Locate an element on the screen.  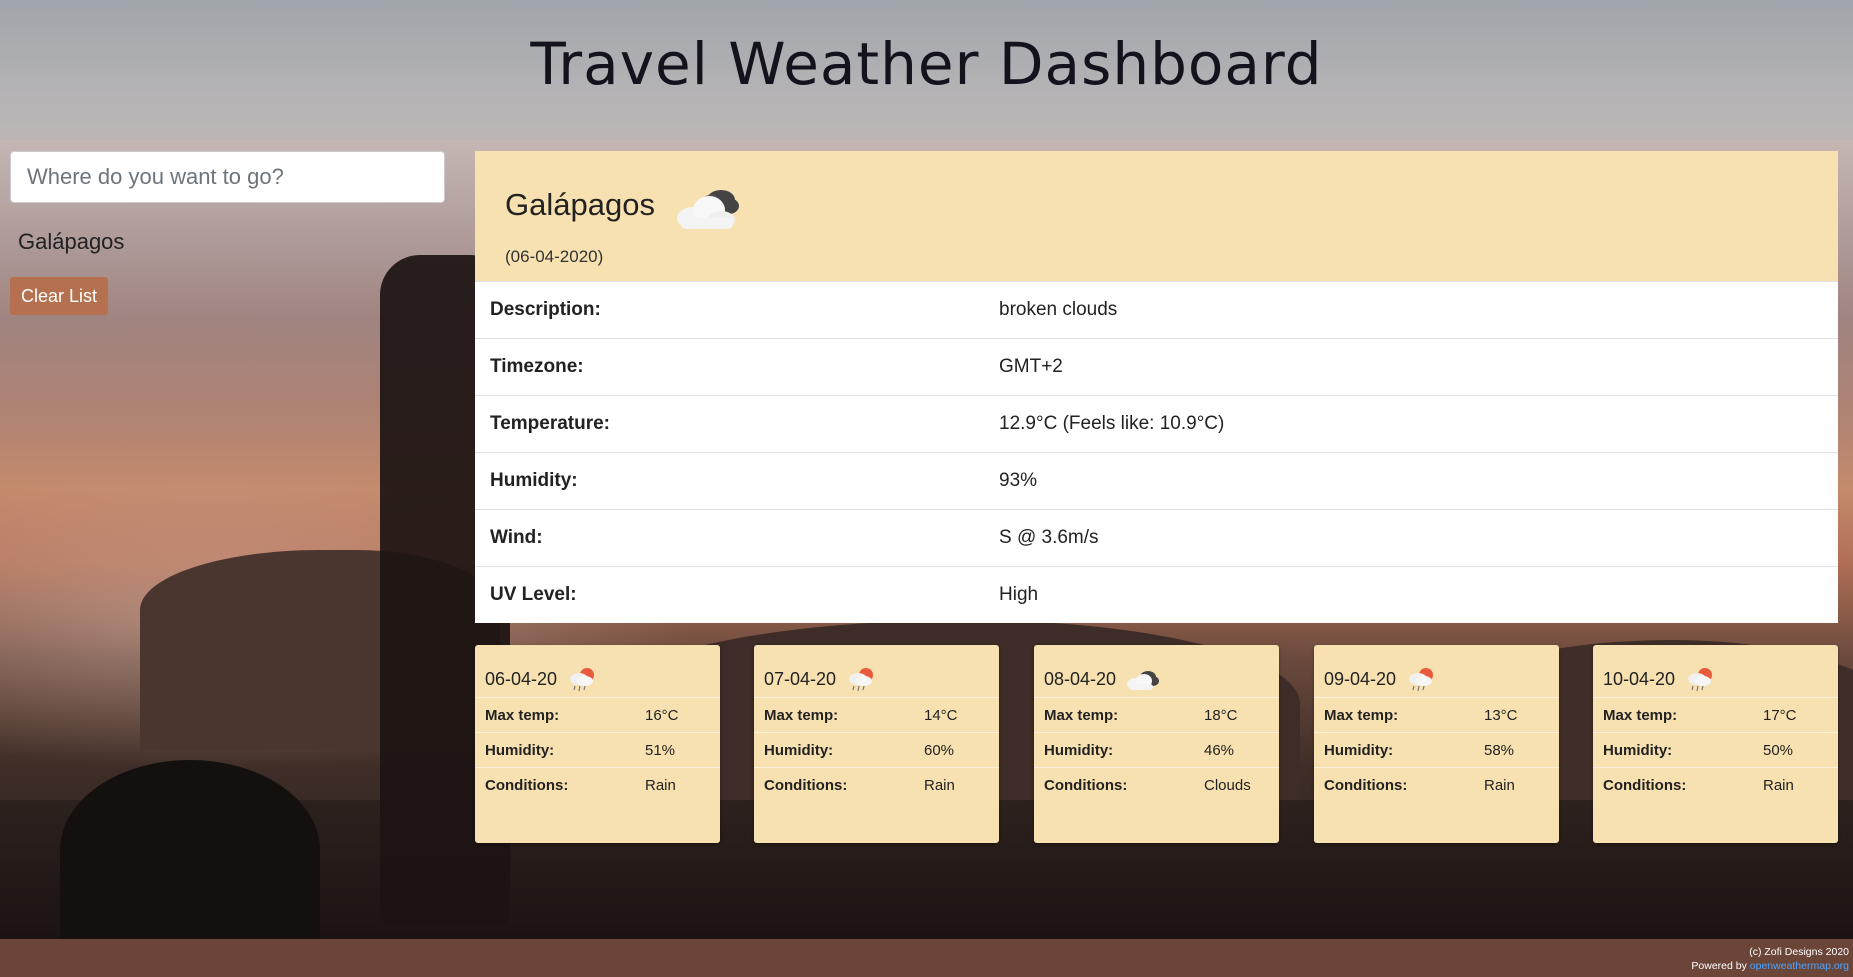
copyright-text: (c) Zofi Designs 2020 is located at coordinates (1799, 952).